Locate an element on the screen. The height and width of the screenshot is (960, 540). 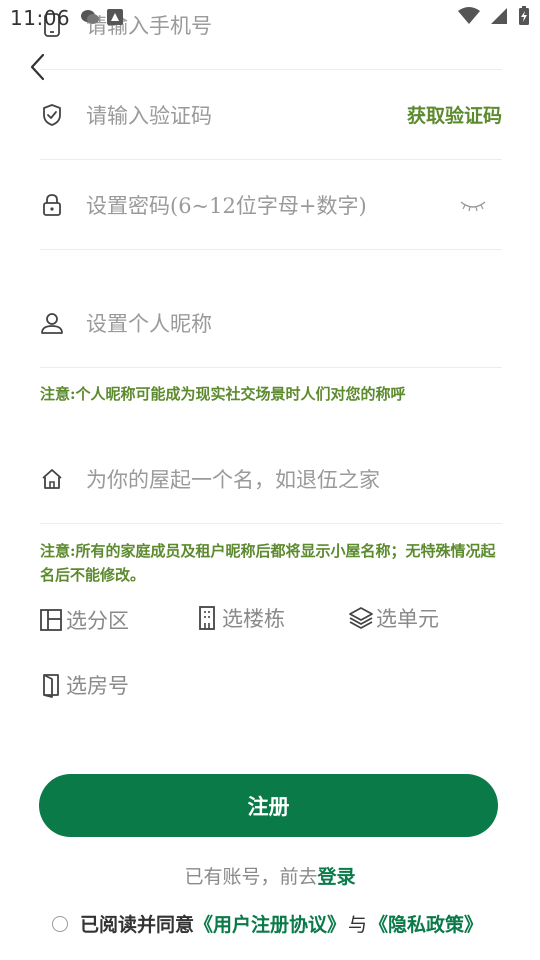
house-name-field: 为你的屋起一个名，如退伍之家 is located at coordinates (271, 479).